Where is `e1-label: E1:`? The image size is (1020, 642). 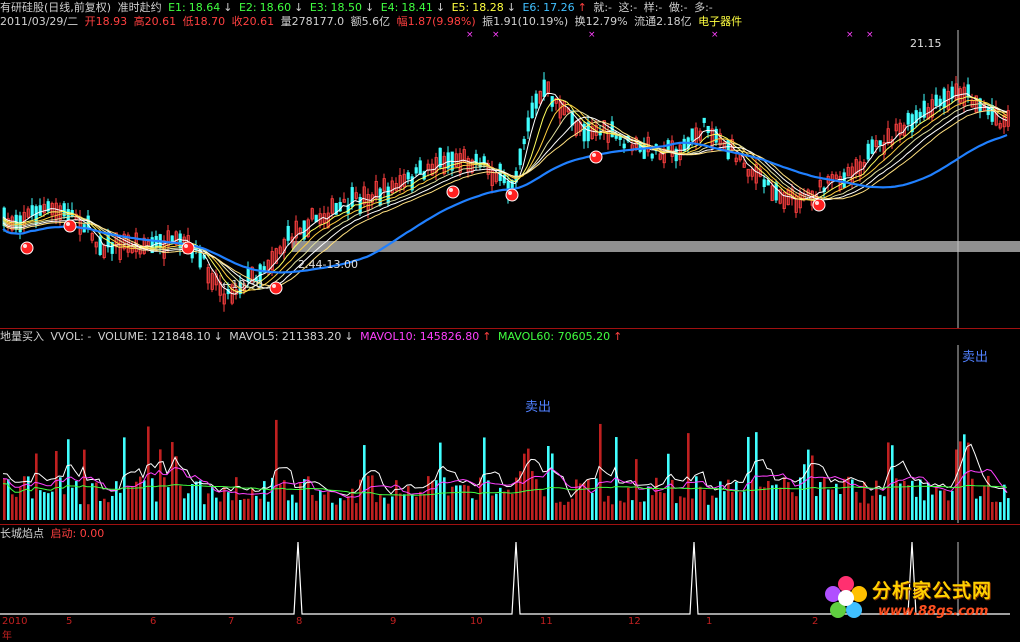
e1-label: E1: is located at coordinates (177, 7).